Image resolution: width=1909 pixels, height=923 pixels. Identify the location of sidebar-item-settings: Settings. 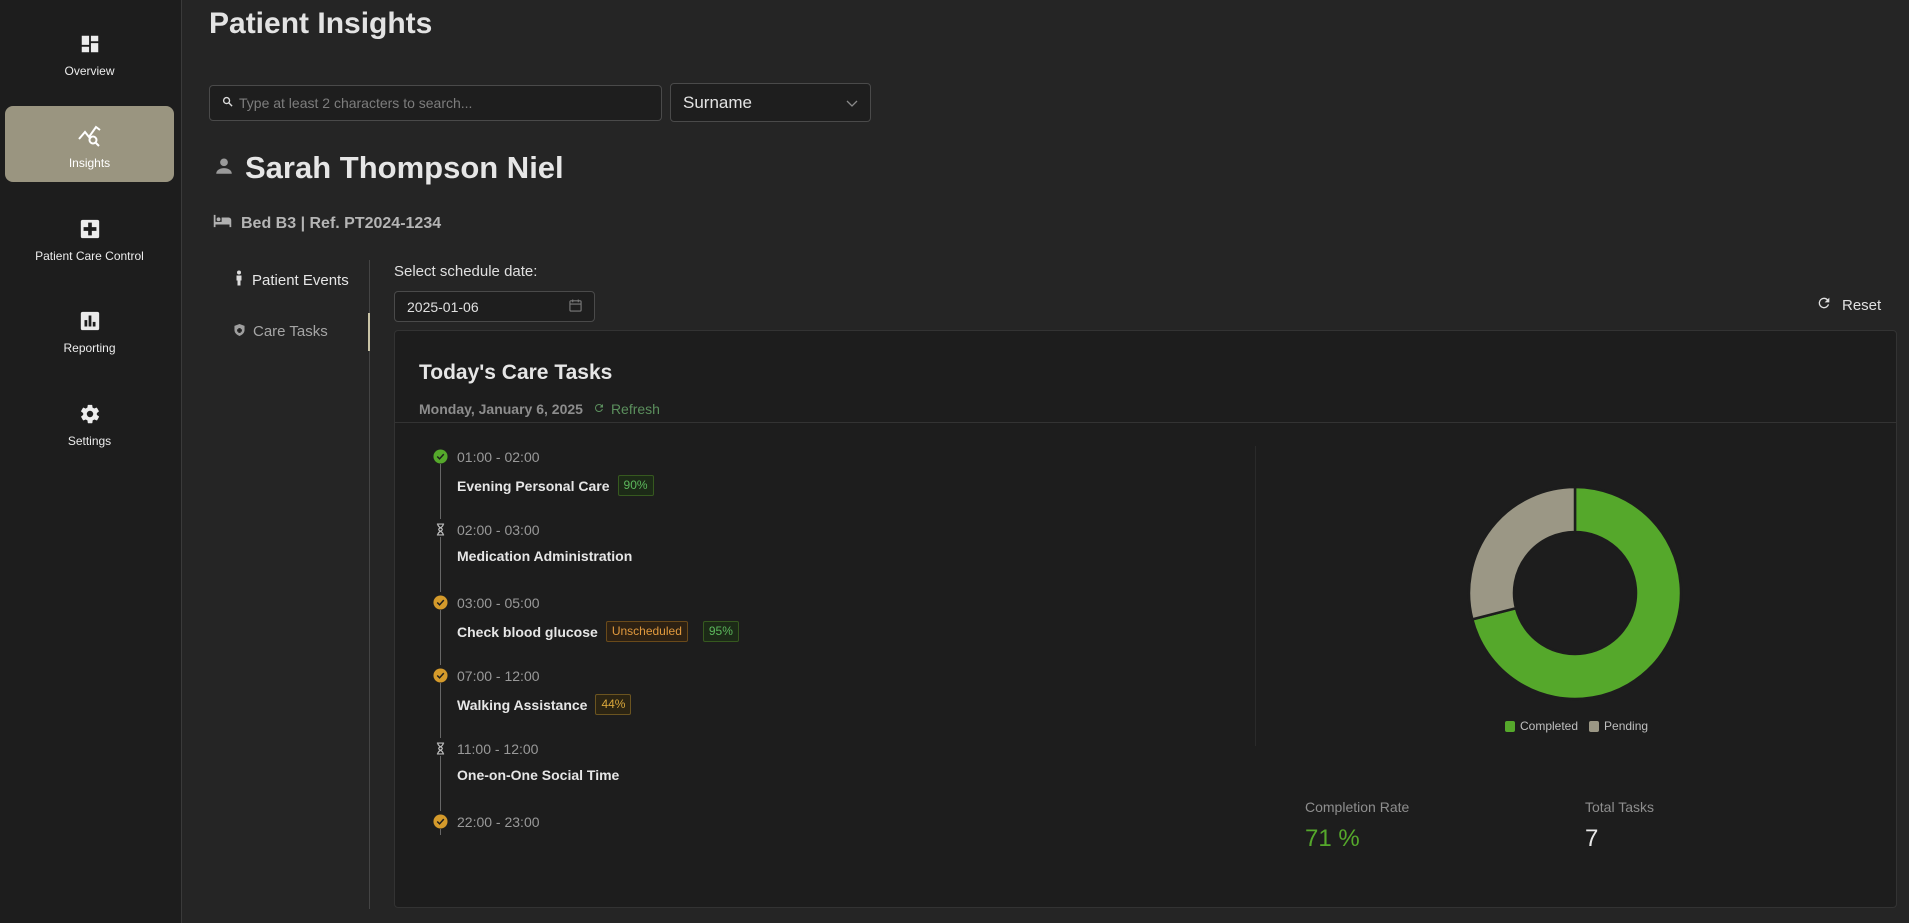
(89, 422).